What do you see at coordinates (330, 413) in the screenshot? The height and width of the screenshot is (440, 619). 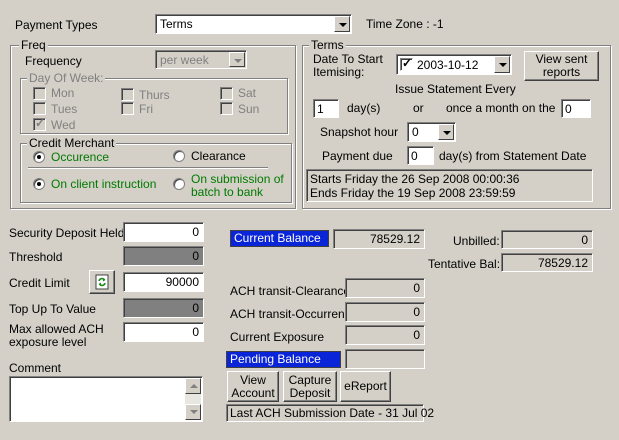 I see `last-ach-status: Last ACH Submission Date - 31 Jul 02` at bounding box center [330, 413].